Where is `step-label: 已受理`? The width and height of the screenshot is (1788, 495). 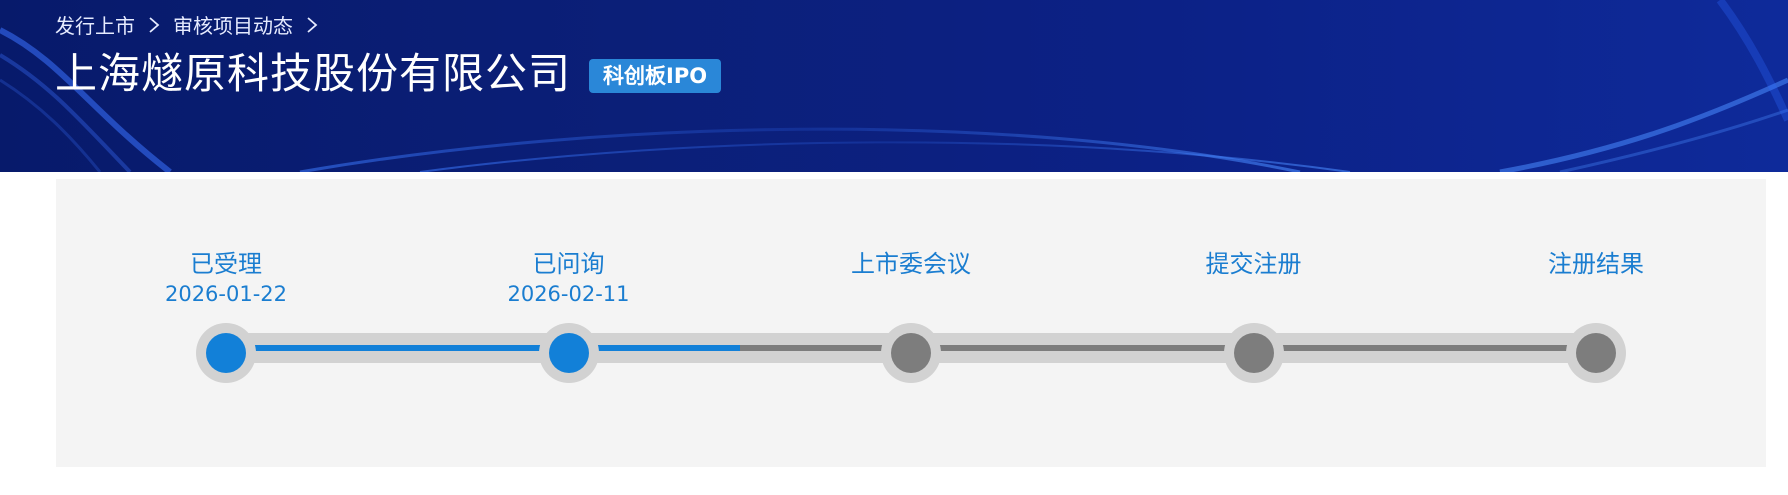 step-label: 已受理 is located at coordinates (226, 264).